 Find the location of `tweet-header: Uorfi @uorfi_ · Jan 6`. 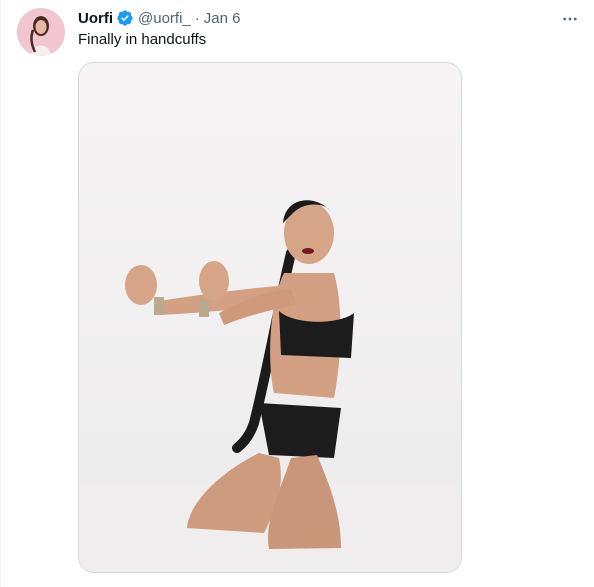

tweet-header: Uorfi @uorfi_ · Jan 6 is located at coordinates (159, 18).